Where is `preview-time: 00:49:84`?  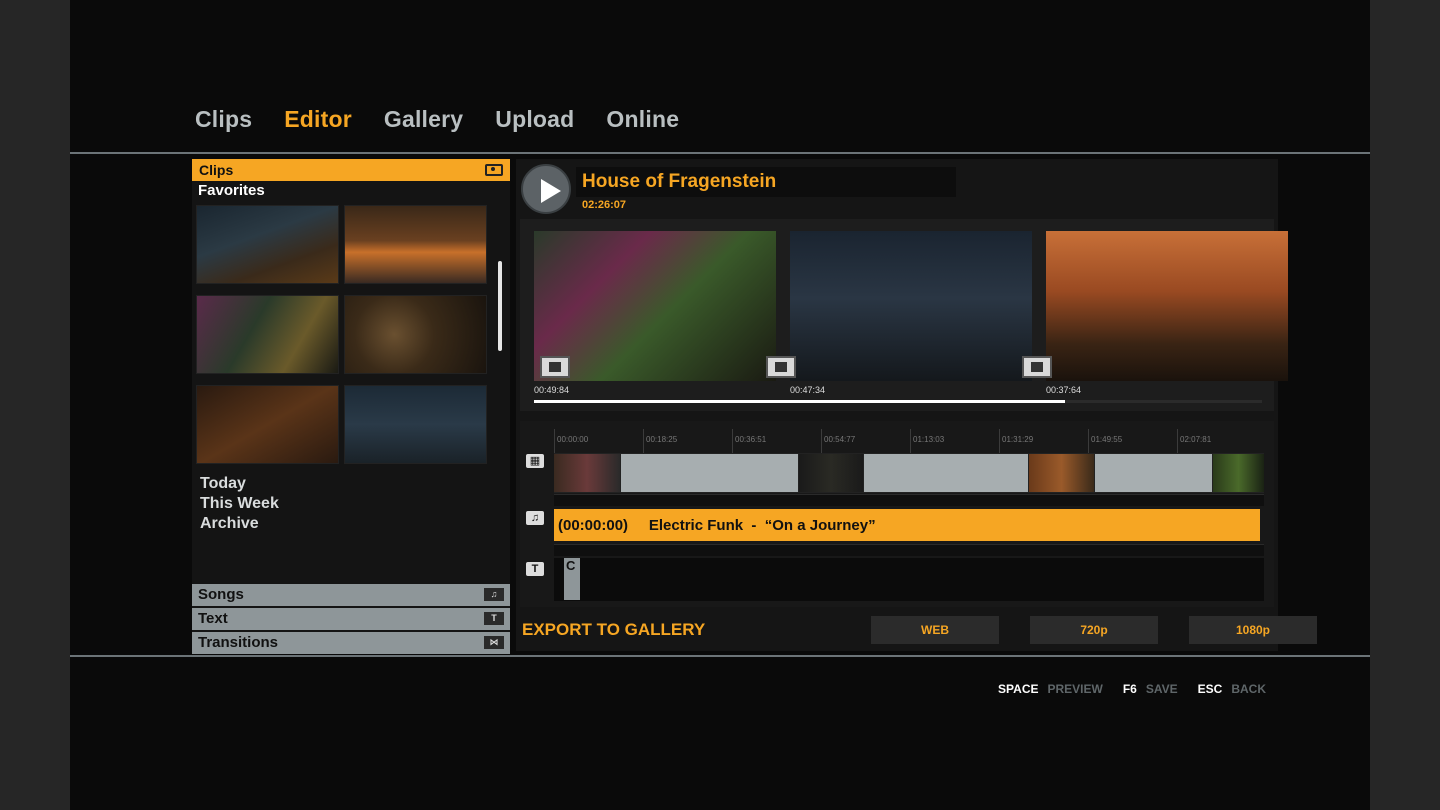
preview-time: 00:49:84 is located at coordinates (552, 390).